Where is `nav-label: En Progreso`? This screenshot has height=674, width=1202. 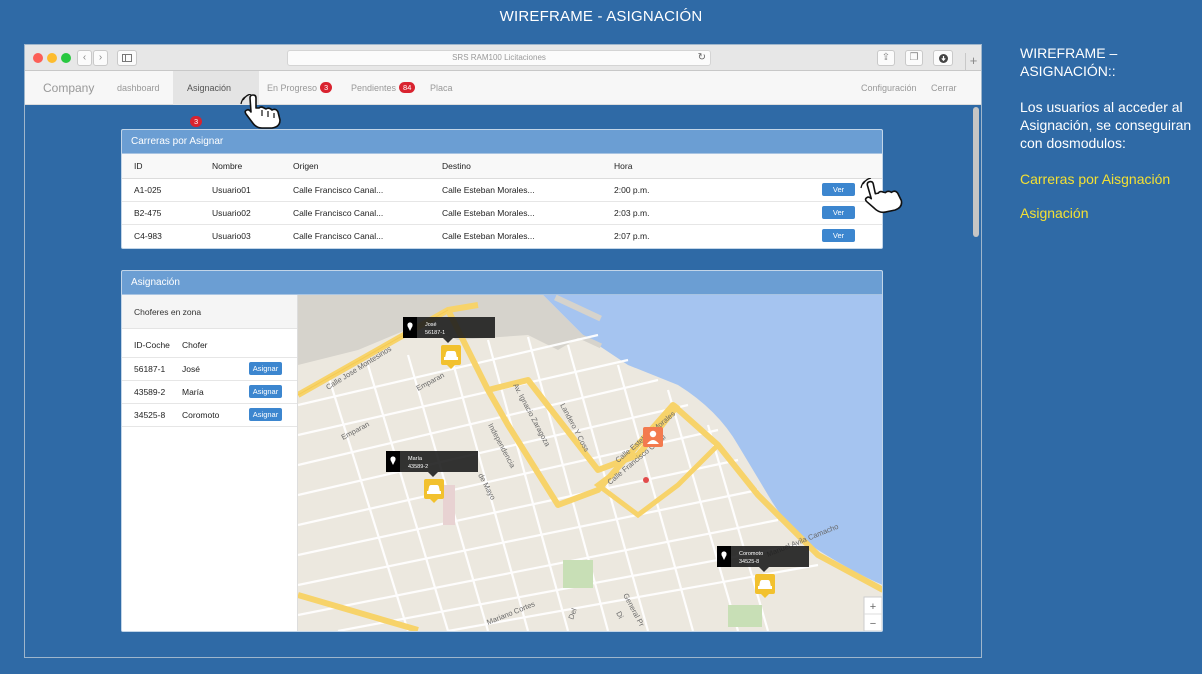 nav-label: En Progreso is located at coordinates (292, 88).